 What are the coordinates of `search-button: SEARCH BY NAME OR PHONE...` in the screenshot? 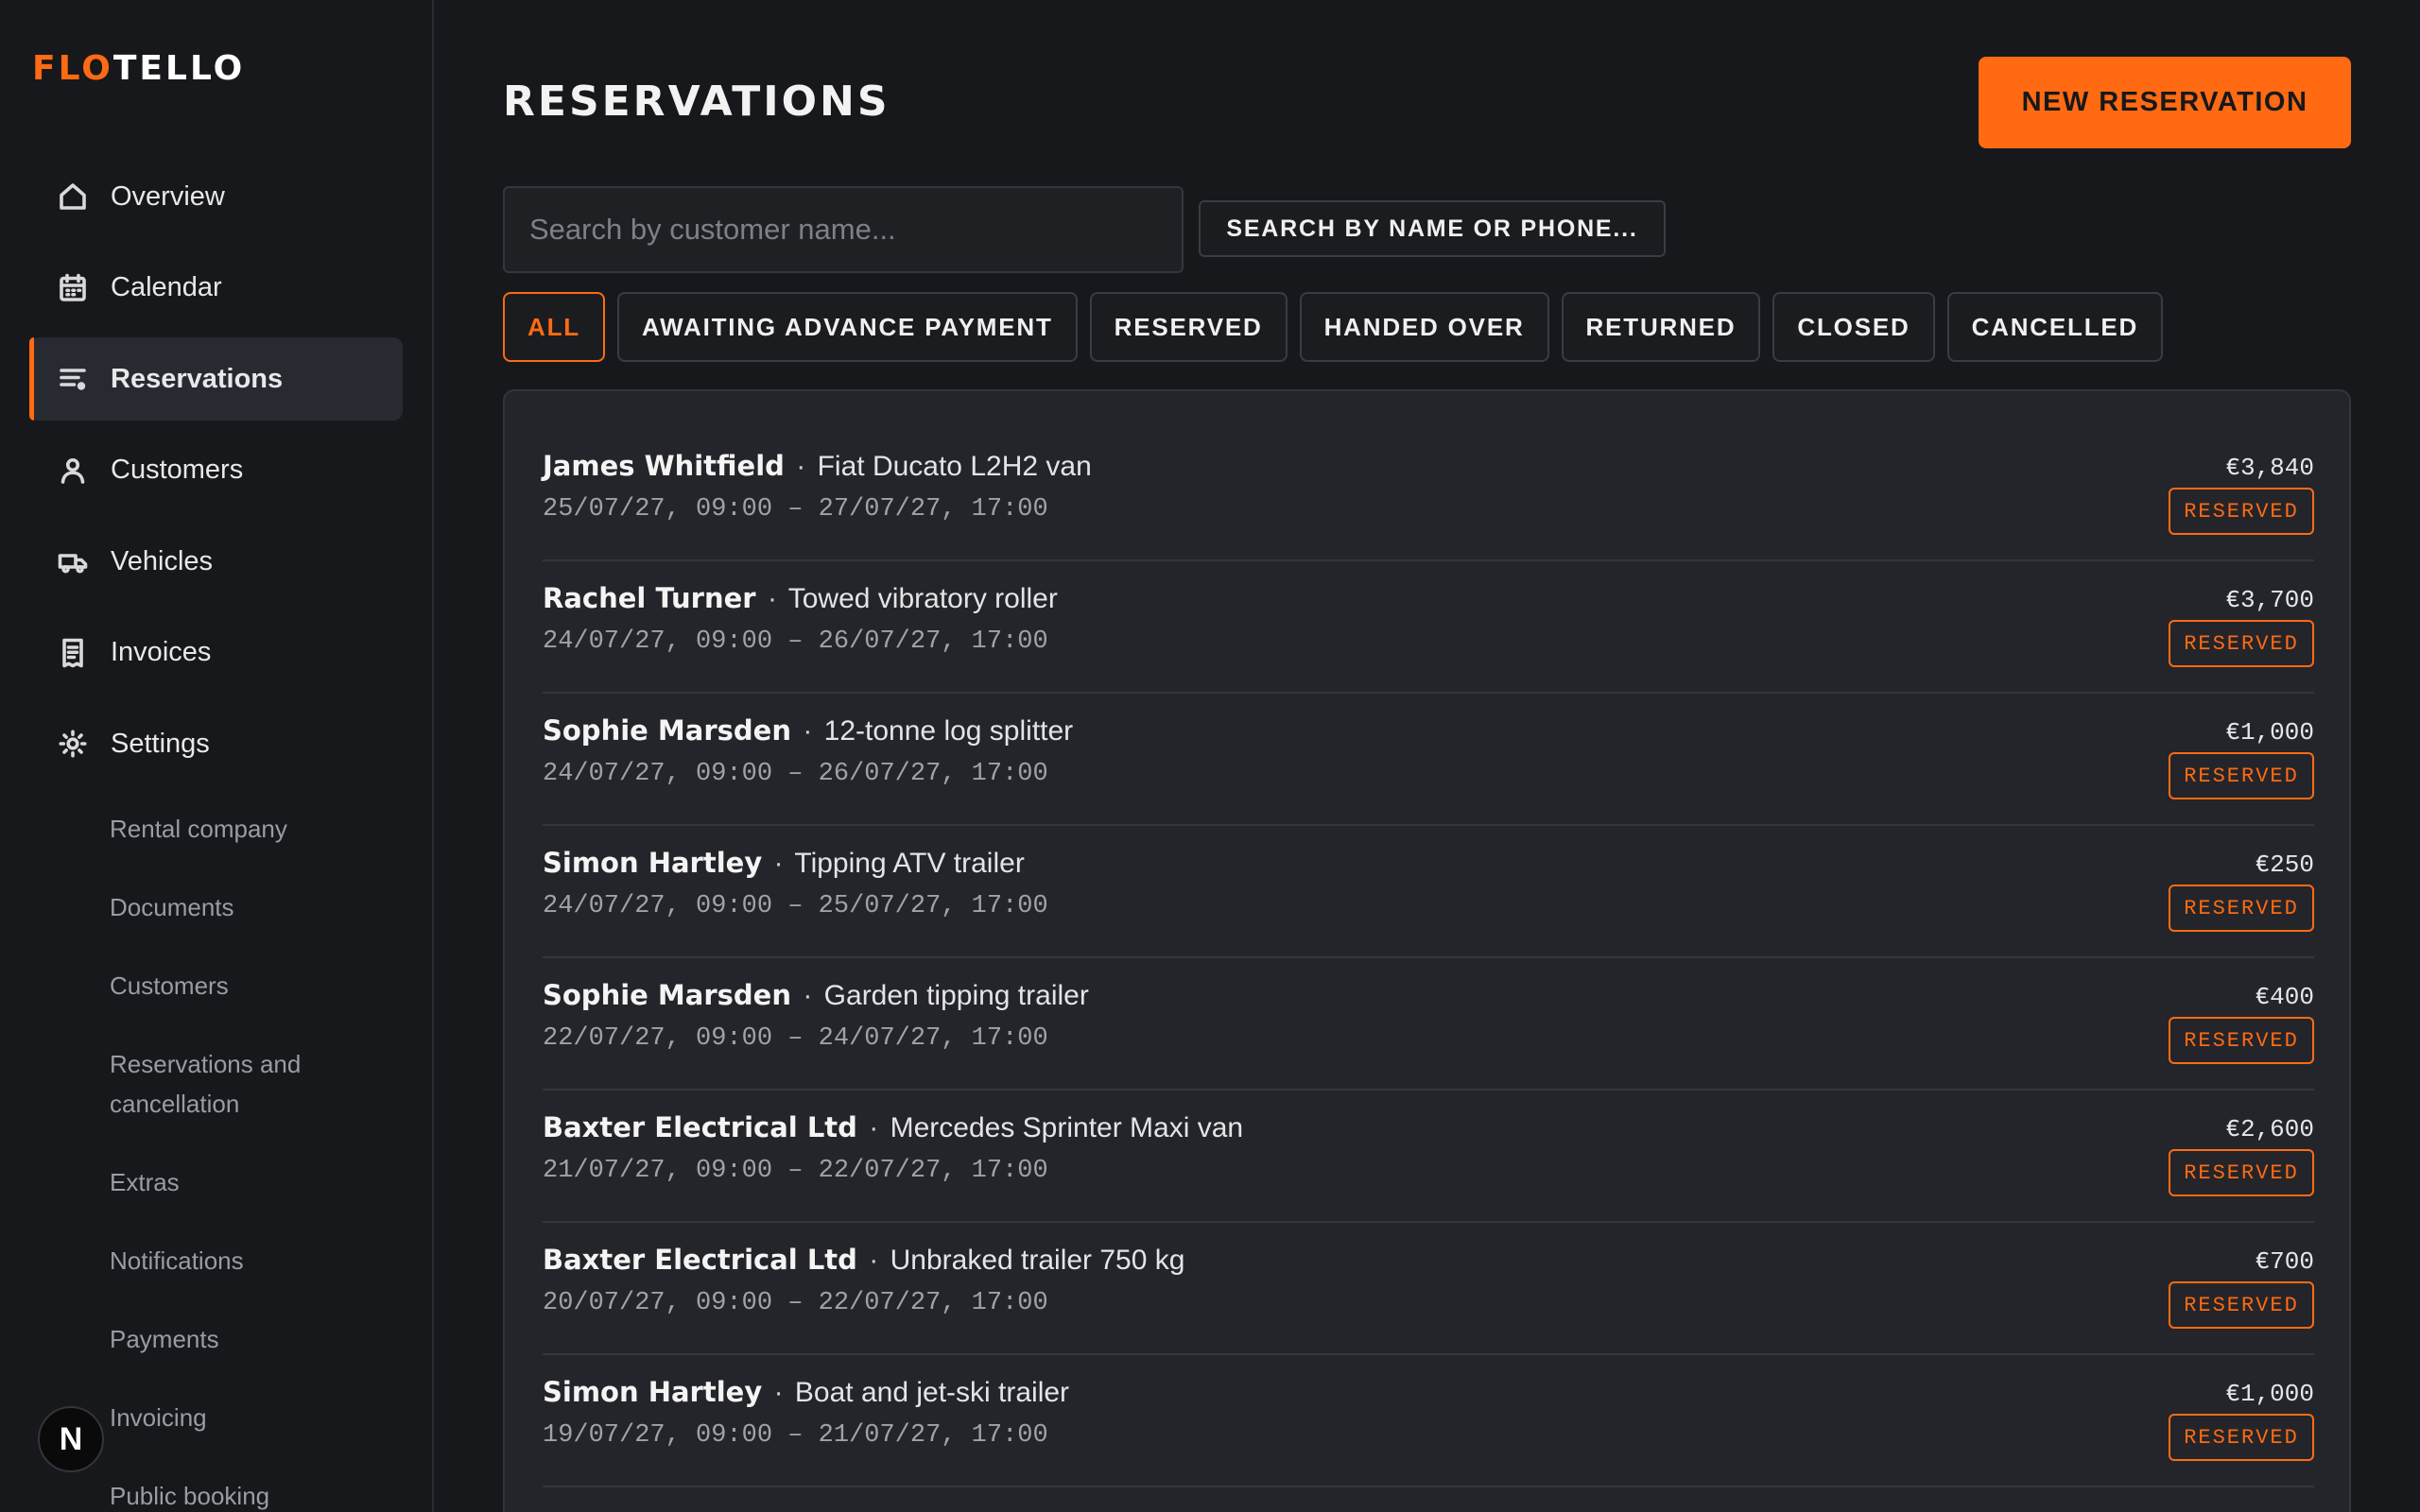 It's located at (1432, 228).